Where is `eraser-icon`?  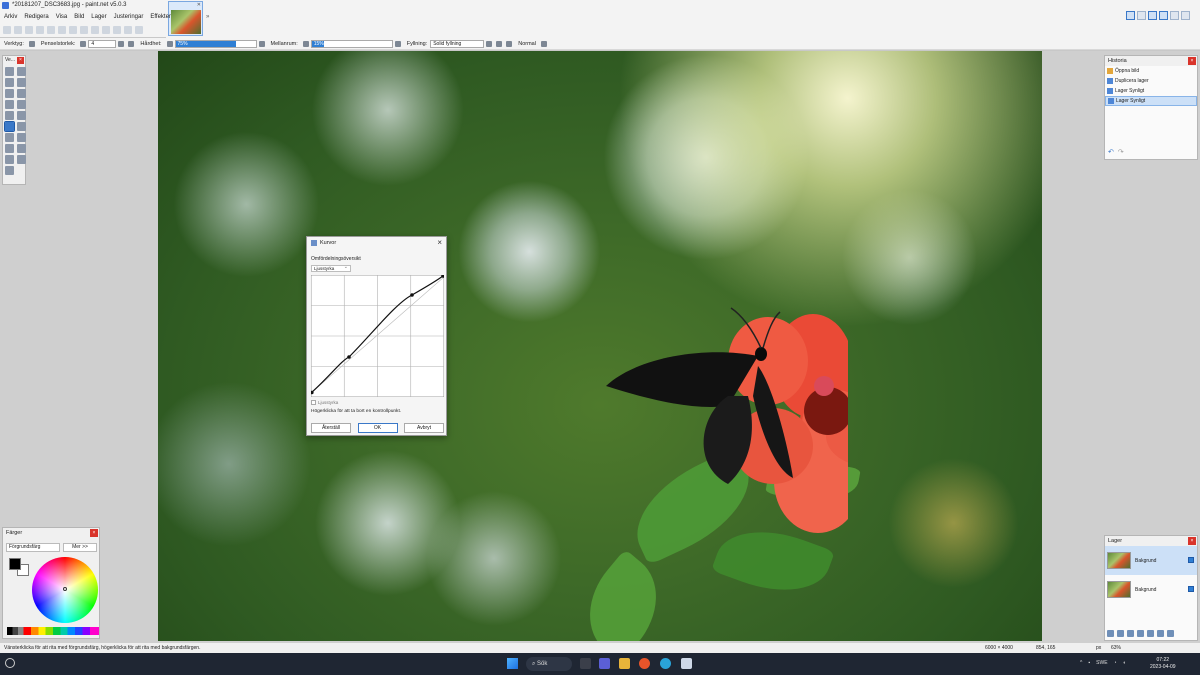 eraser-icon is located at coordinates (21, 126).